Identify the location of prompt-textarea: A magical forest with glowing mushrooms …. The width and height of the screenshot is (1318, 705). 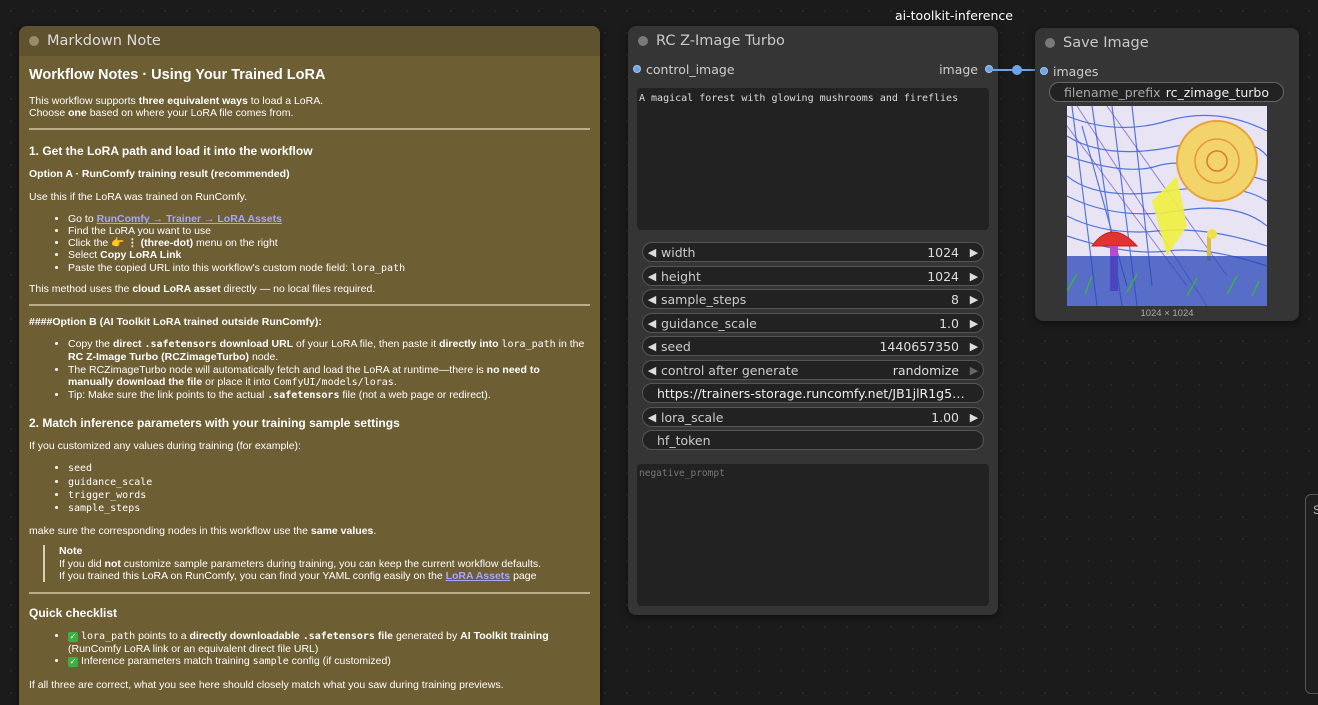
(813, 159).